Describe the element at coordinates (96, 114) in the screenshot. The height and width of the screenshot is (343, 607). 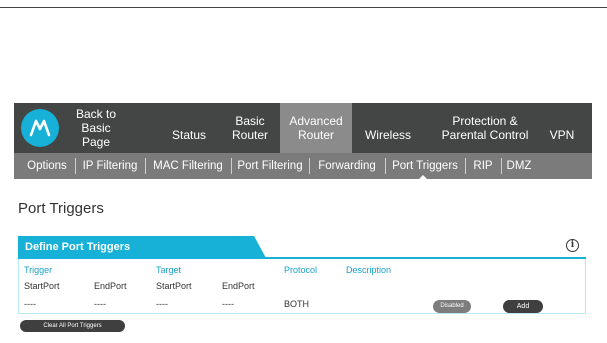
I see `nav-label-line1: Back to` at that location.